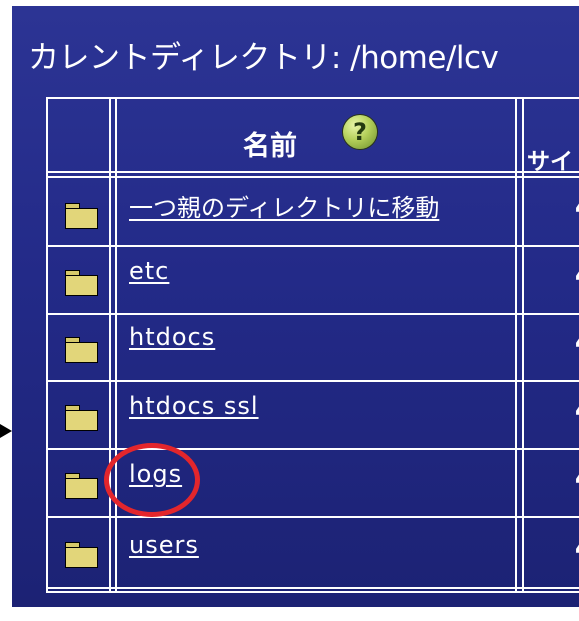 The height and width of the screenshot is (621, 579). Describe the element at coordinates (152, 480) in the screenshot. I see `highlight-circle` at that location.